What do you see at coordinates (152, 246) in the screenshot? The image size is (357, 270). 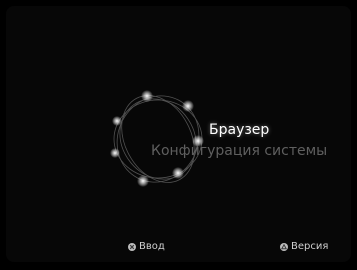 I see `enter-button-label: Ввод` at bounding box center [152, 246].